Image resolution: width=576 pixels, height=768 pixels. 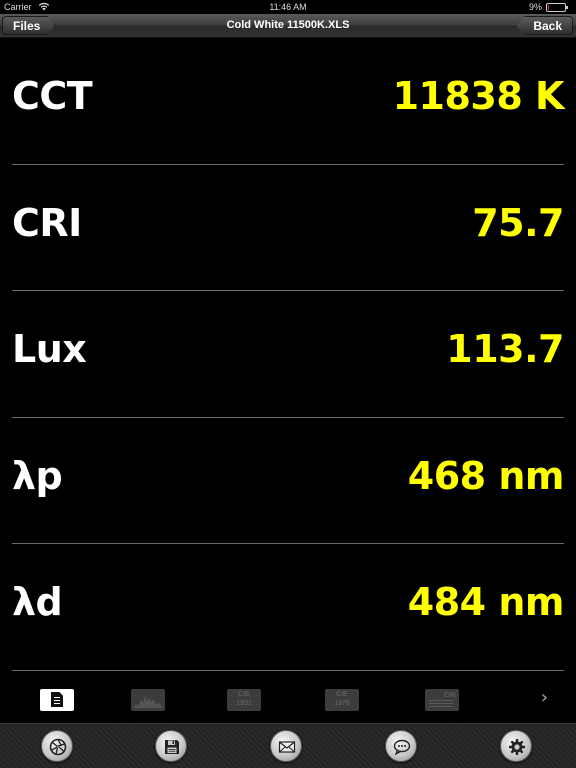 I want to click on document-icon, so click(x=57, y=699).